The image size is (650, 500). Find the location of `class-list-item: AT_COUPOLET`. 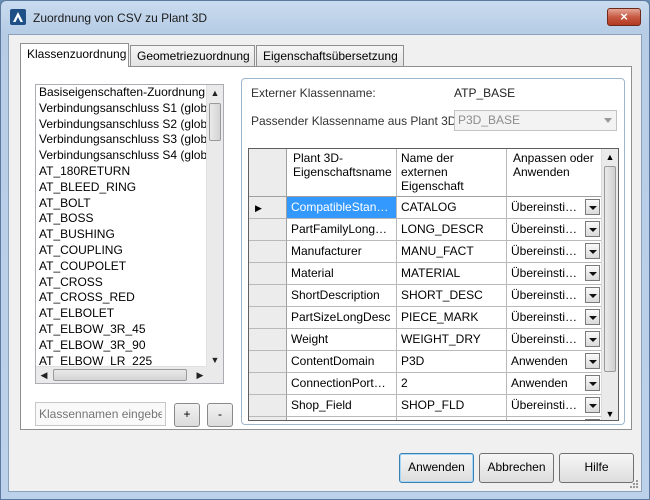

class-list-item: AT_COUPOLET is located at coordinates (122, 267).